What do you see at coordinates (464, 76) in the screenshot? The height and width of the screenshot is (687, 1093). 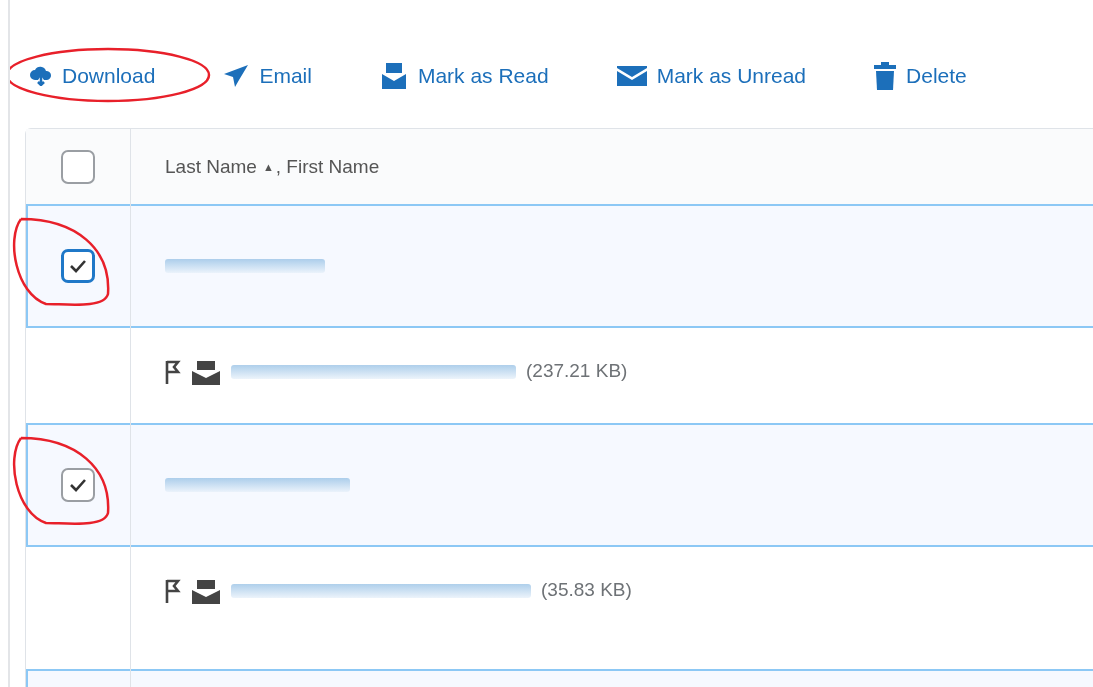 I see `toolbar-button: Mark as Read` at bounding box center [464, 76].